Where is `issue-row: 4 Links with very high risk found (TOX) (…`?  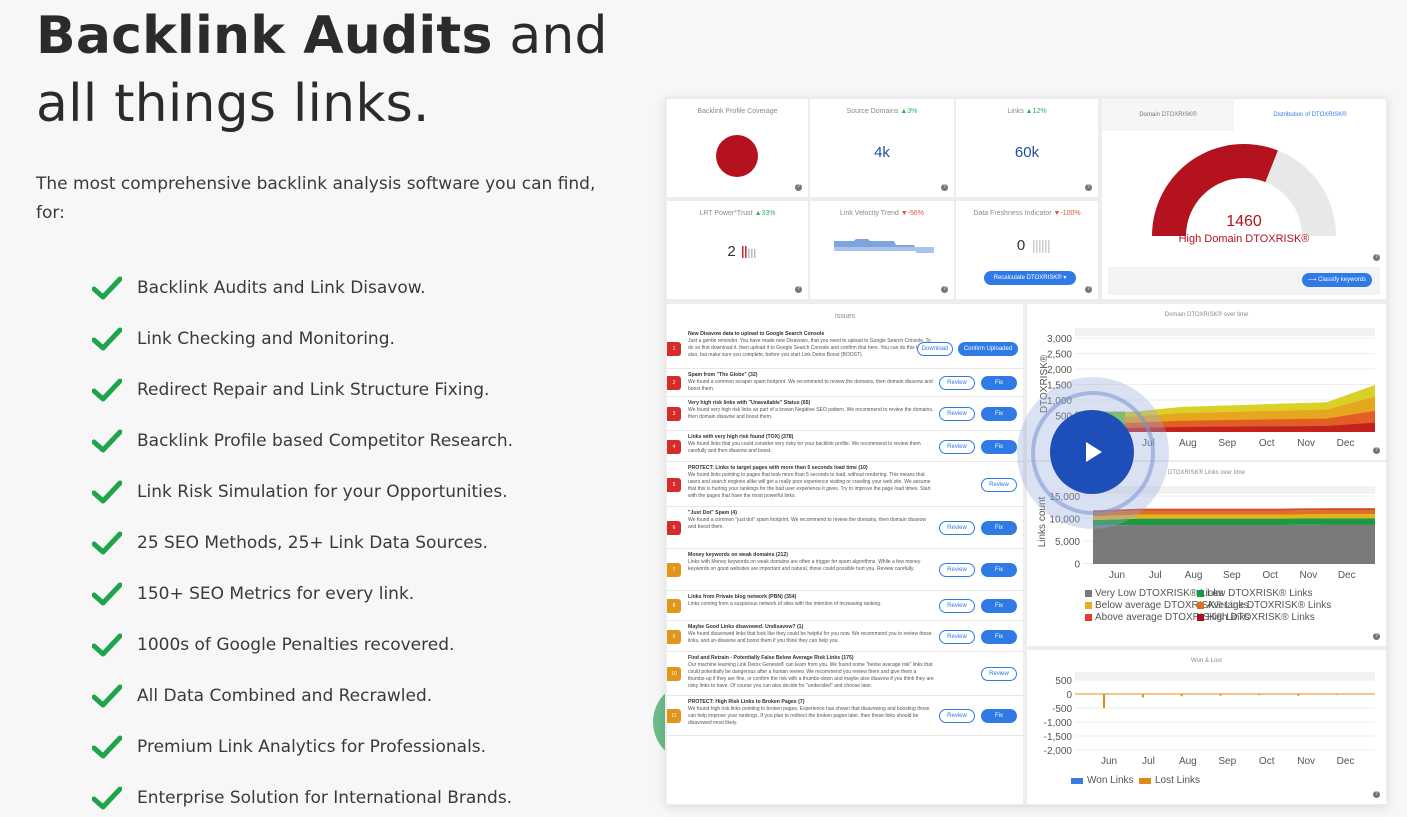
issue-row: 4 Links with very high risk found (TOX) (… is located at coordinates (845, 446).